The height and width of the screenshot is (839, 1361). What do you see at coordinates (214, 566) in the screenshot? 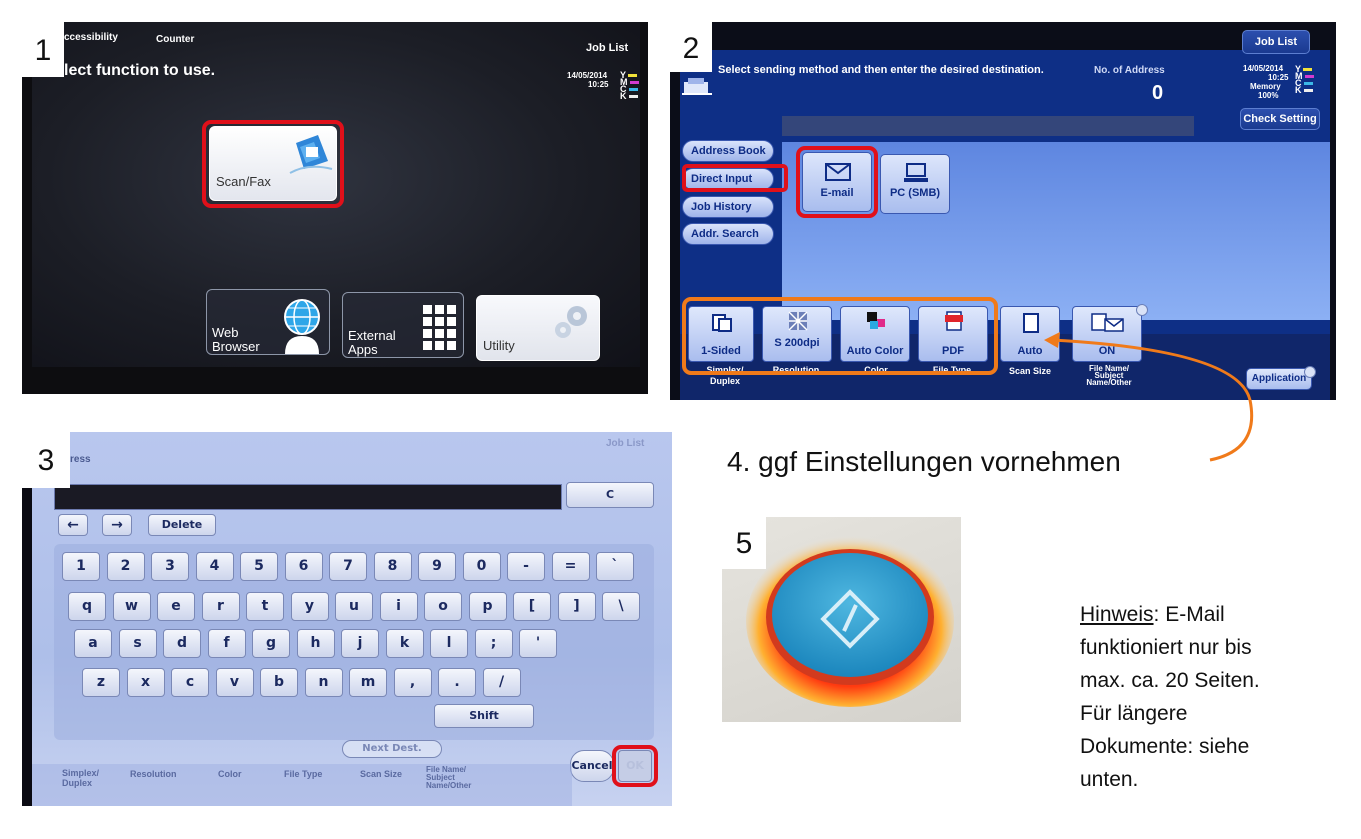
I see `key-row1-3: 4` at bounding box center [214, 566].